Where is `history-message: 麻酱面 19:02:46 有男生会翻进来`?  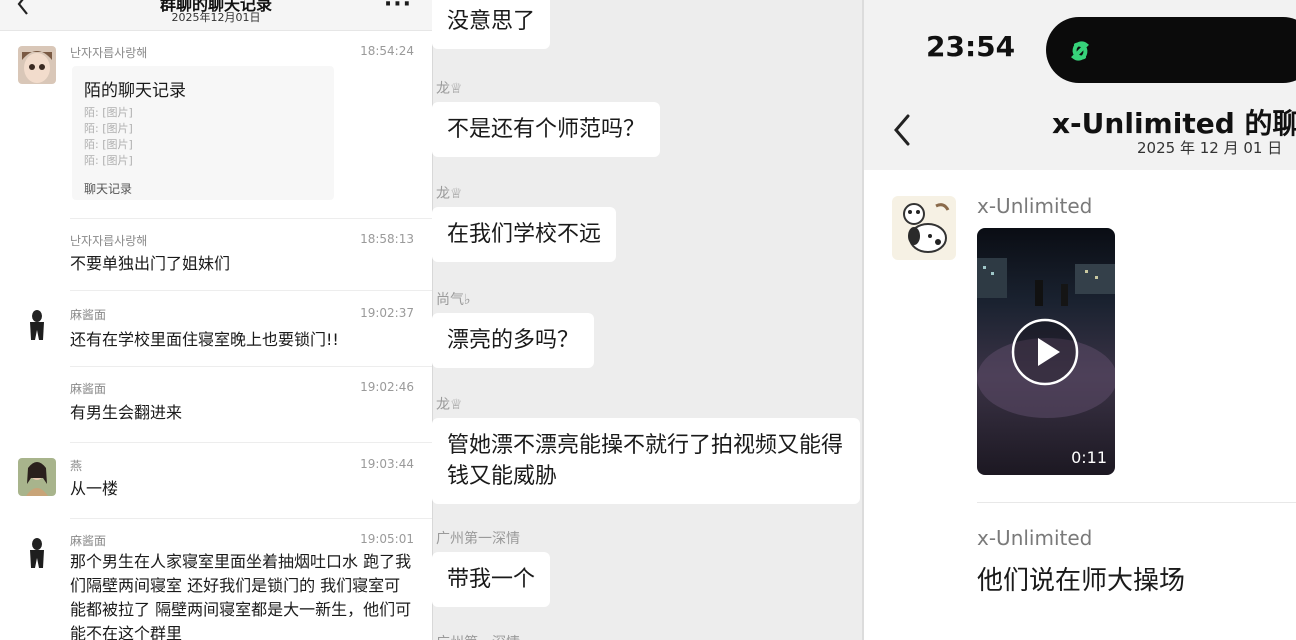 history-message: 麻酱面 19:02:46 有男生会翻进来 is located at coordinates (216, 410).